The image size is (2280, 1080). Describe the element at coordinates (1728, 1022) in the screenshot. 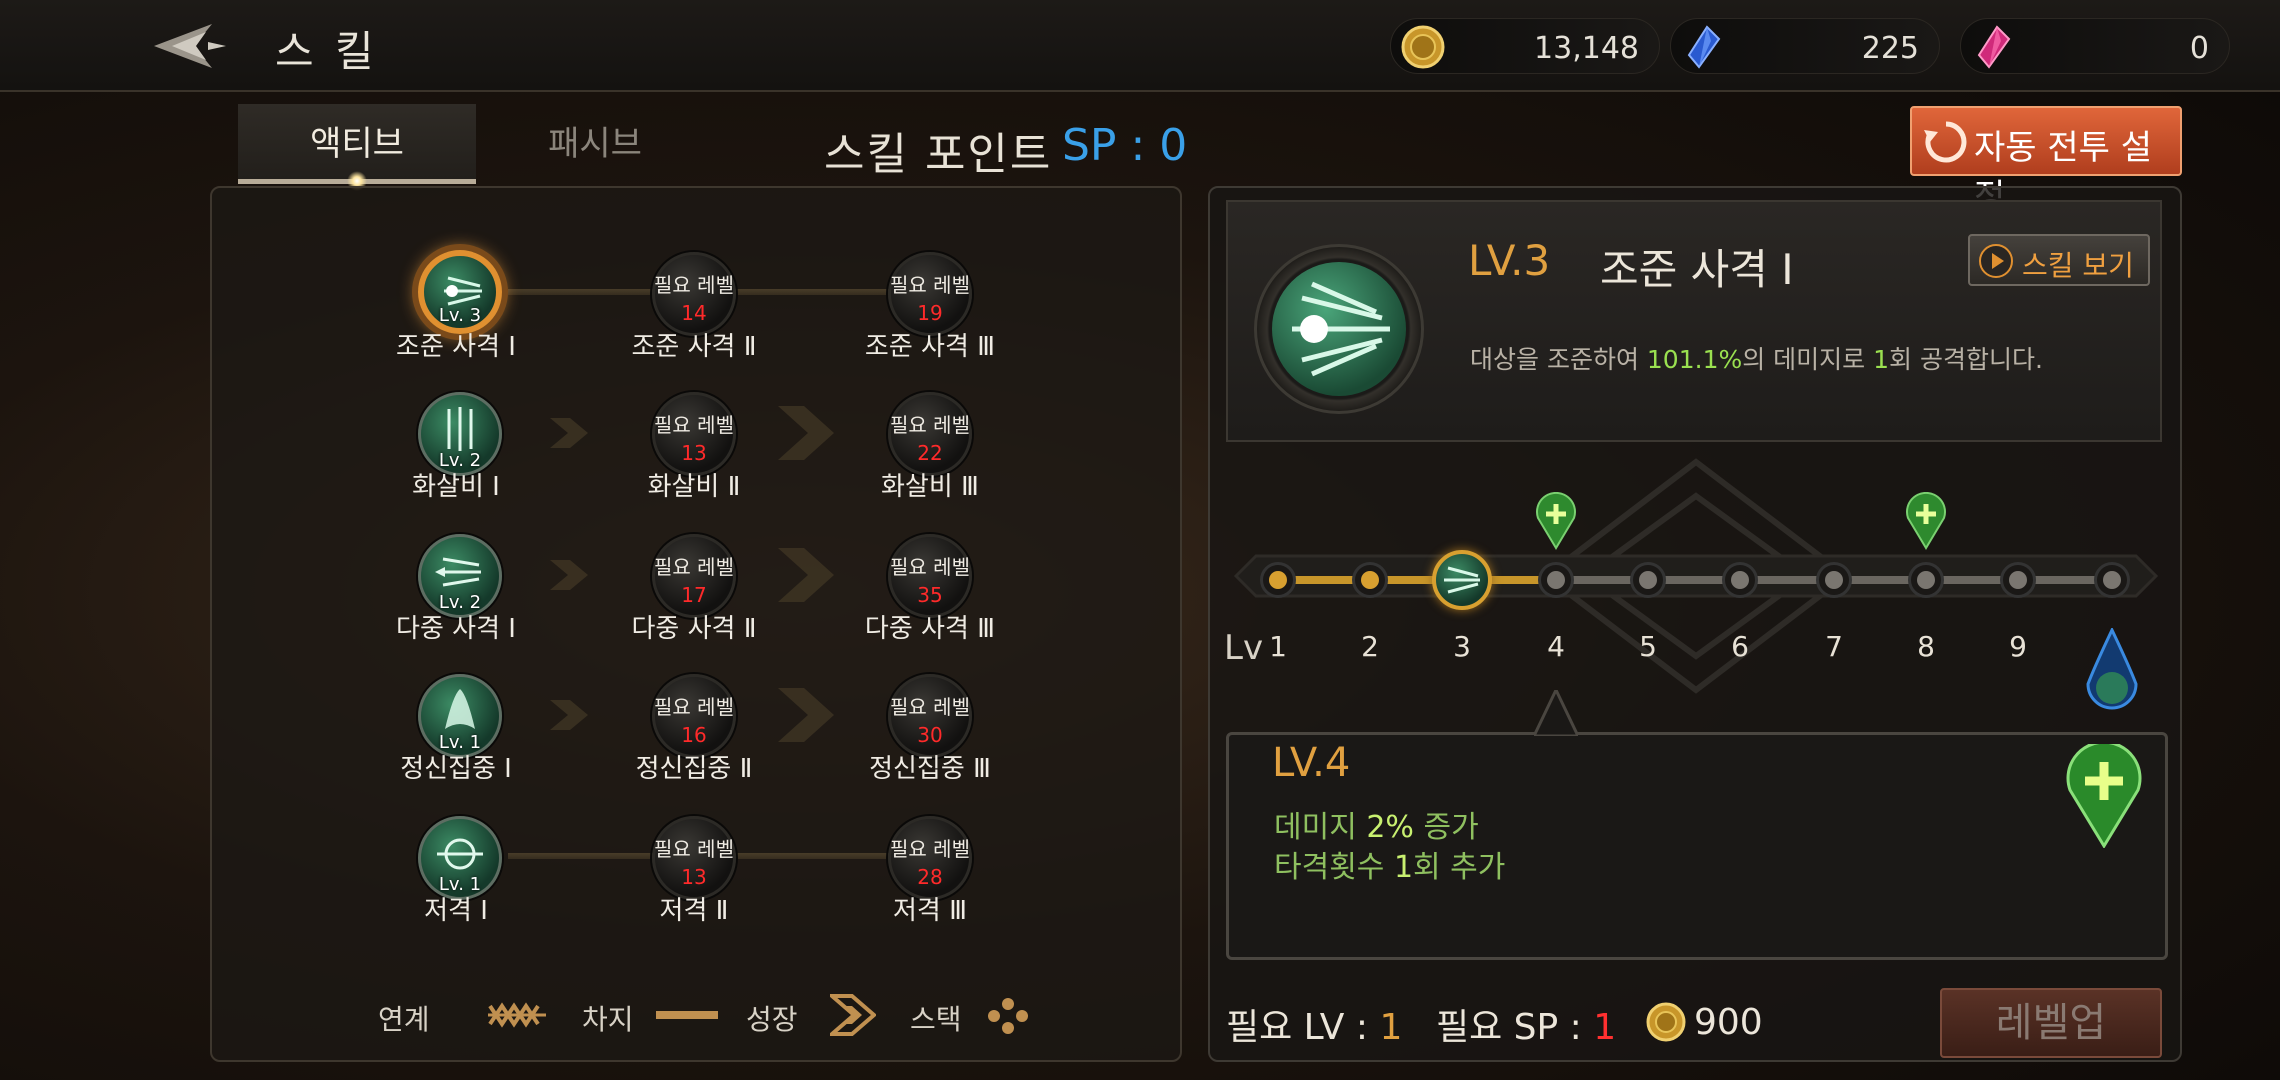

I see `gold-cost: 900` at that location.